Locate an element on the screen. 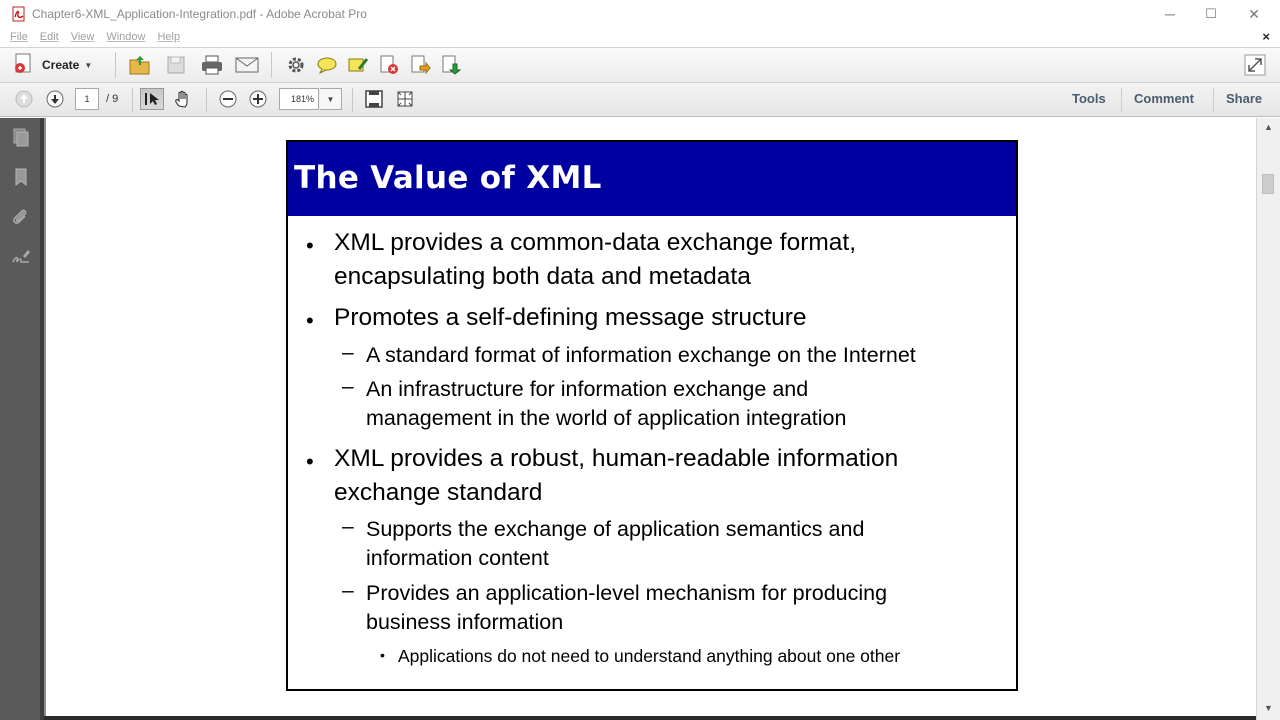 This screenshot has width=1280, height=720. menu-edit: Edit is located at coordinates (49, 37).